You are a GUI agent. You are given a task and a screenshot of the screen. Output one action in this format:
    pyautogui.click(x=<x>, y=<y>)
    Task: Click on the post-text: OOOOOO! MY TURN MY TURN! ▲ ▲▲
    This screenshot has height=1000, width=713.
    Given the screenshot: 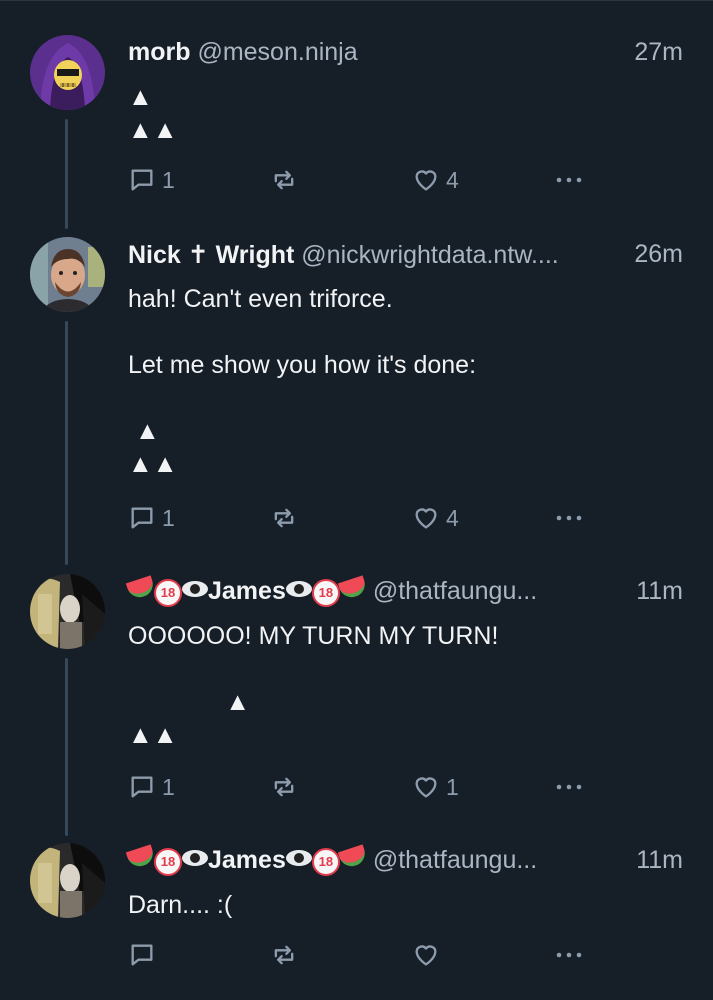 What is the action you would take?
    pyautogui.click(x=313, y=685)
    